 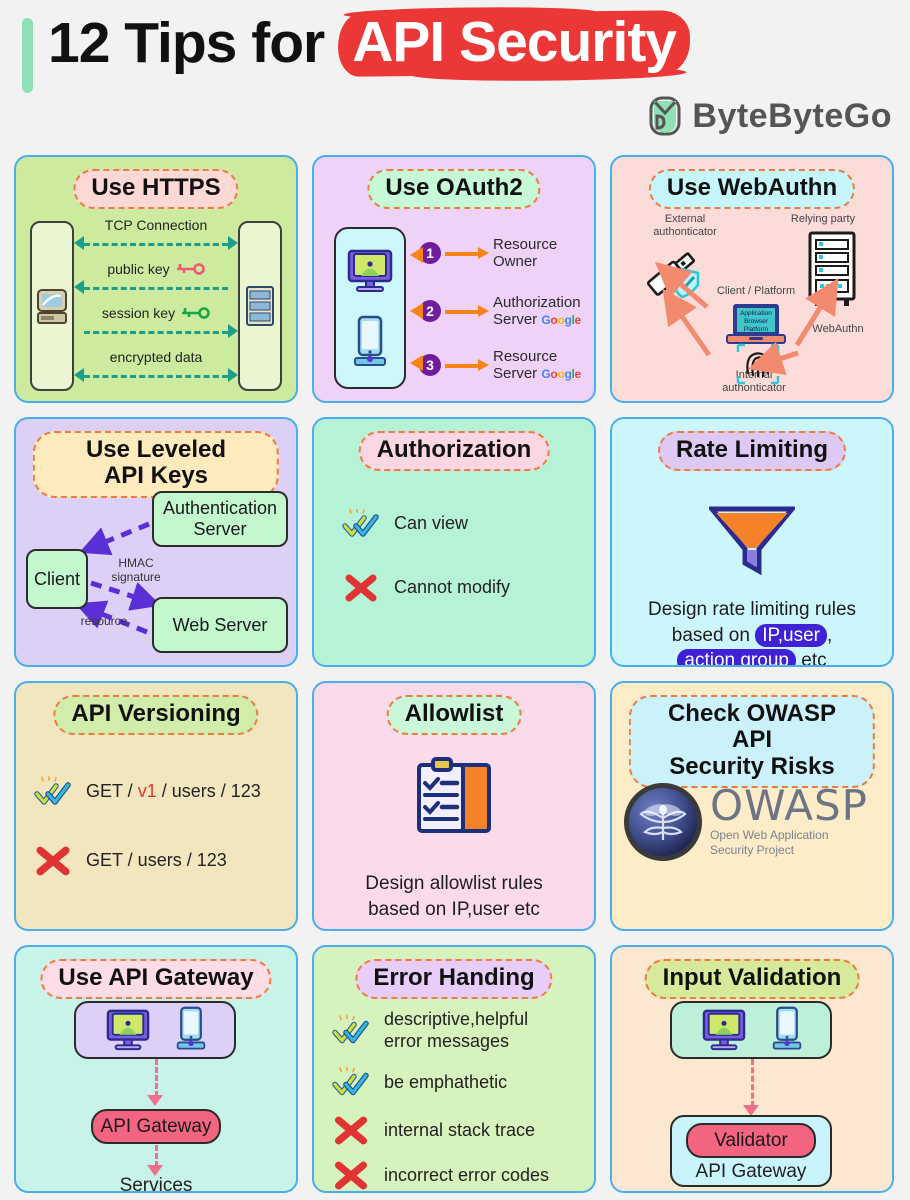 What do you see at coordinates (467, 1174) in the screenshot?
I see `list-item-label: incorrect error codes` at bounding box center [467, 1174].